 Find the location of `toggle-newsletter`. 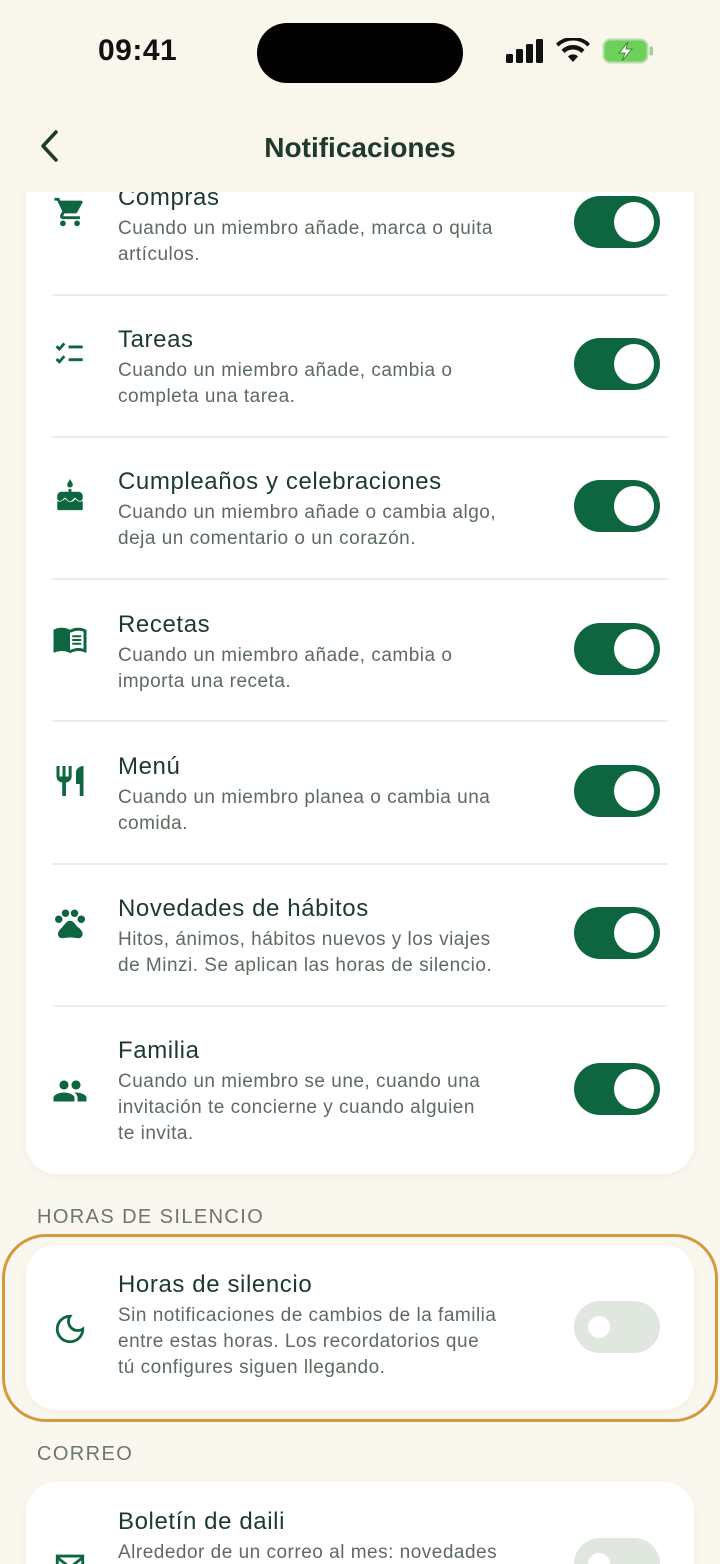

toggle-newsletter is located at coordinates (617, 1551).